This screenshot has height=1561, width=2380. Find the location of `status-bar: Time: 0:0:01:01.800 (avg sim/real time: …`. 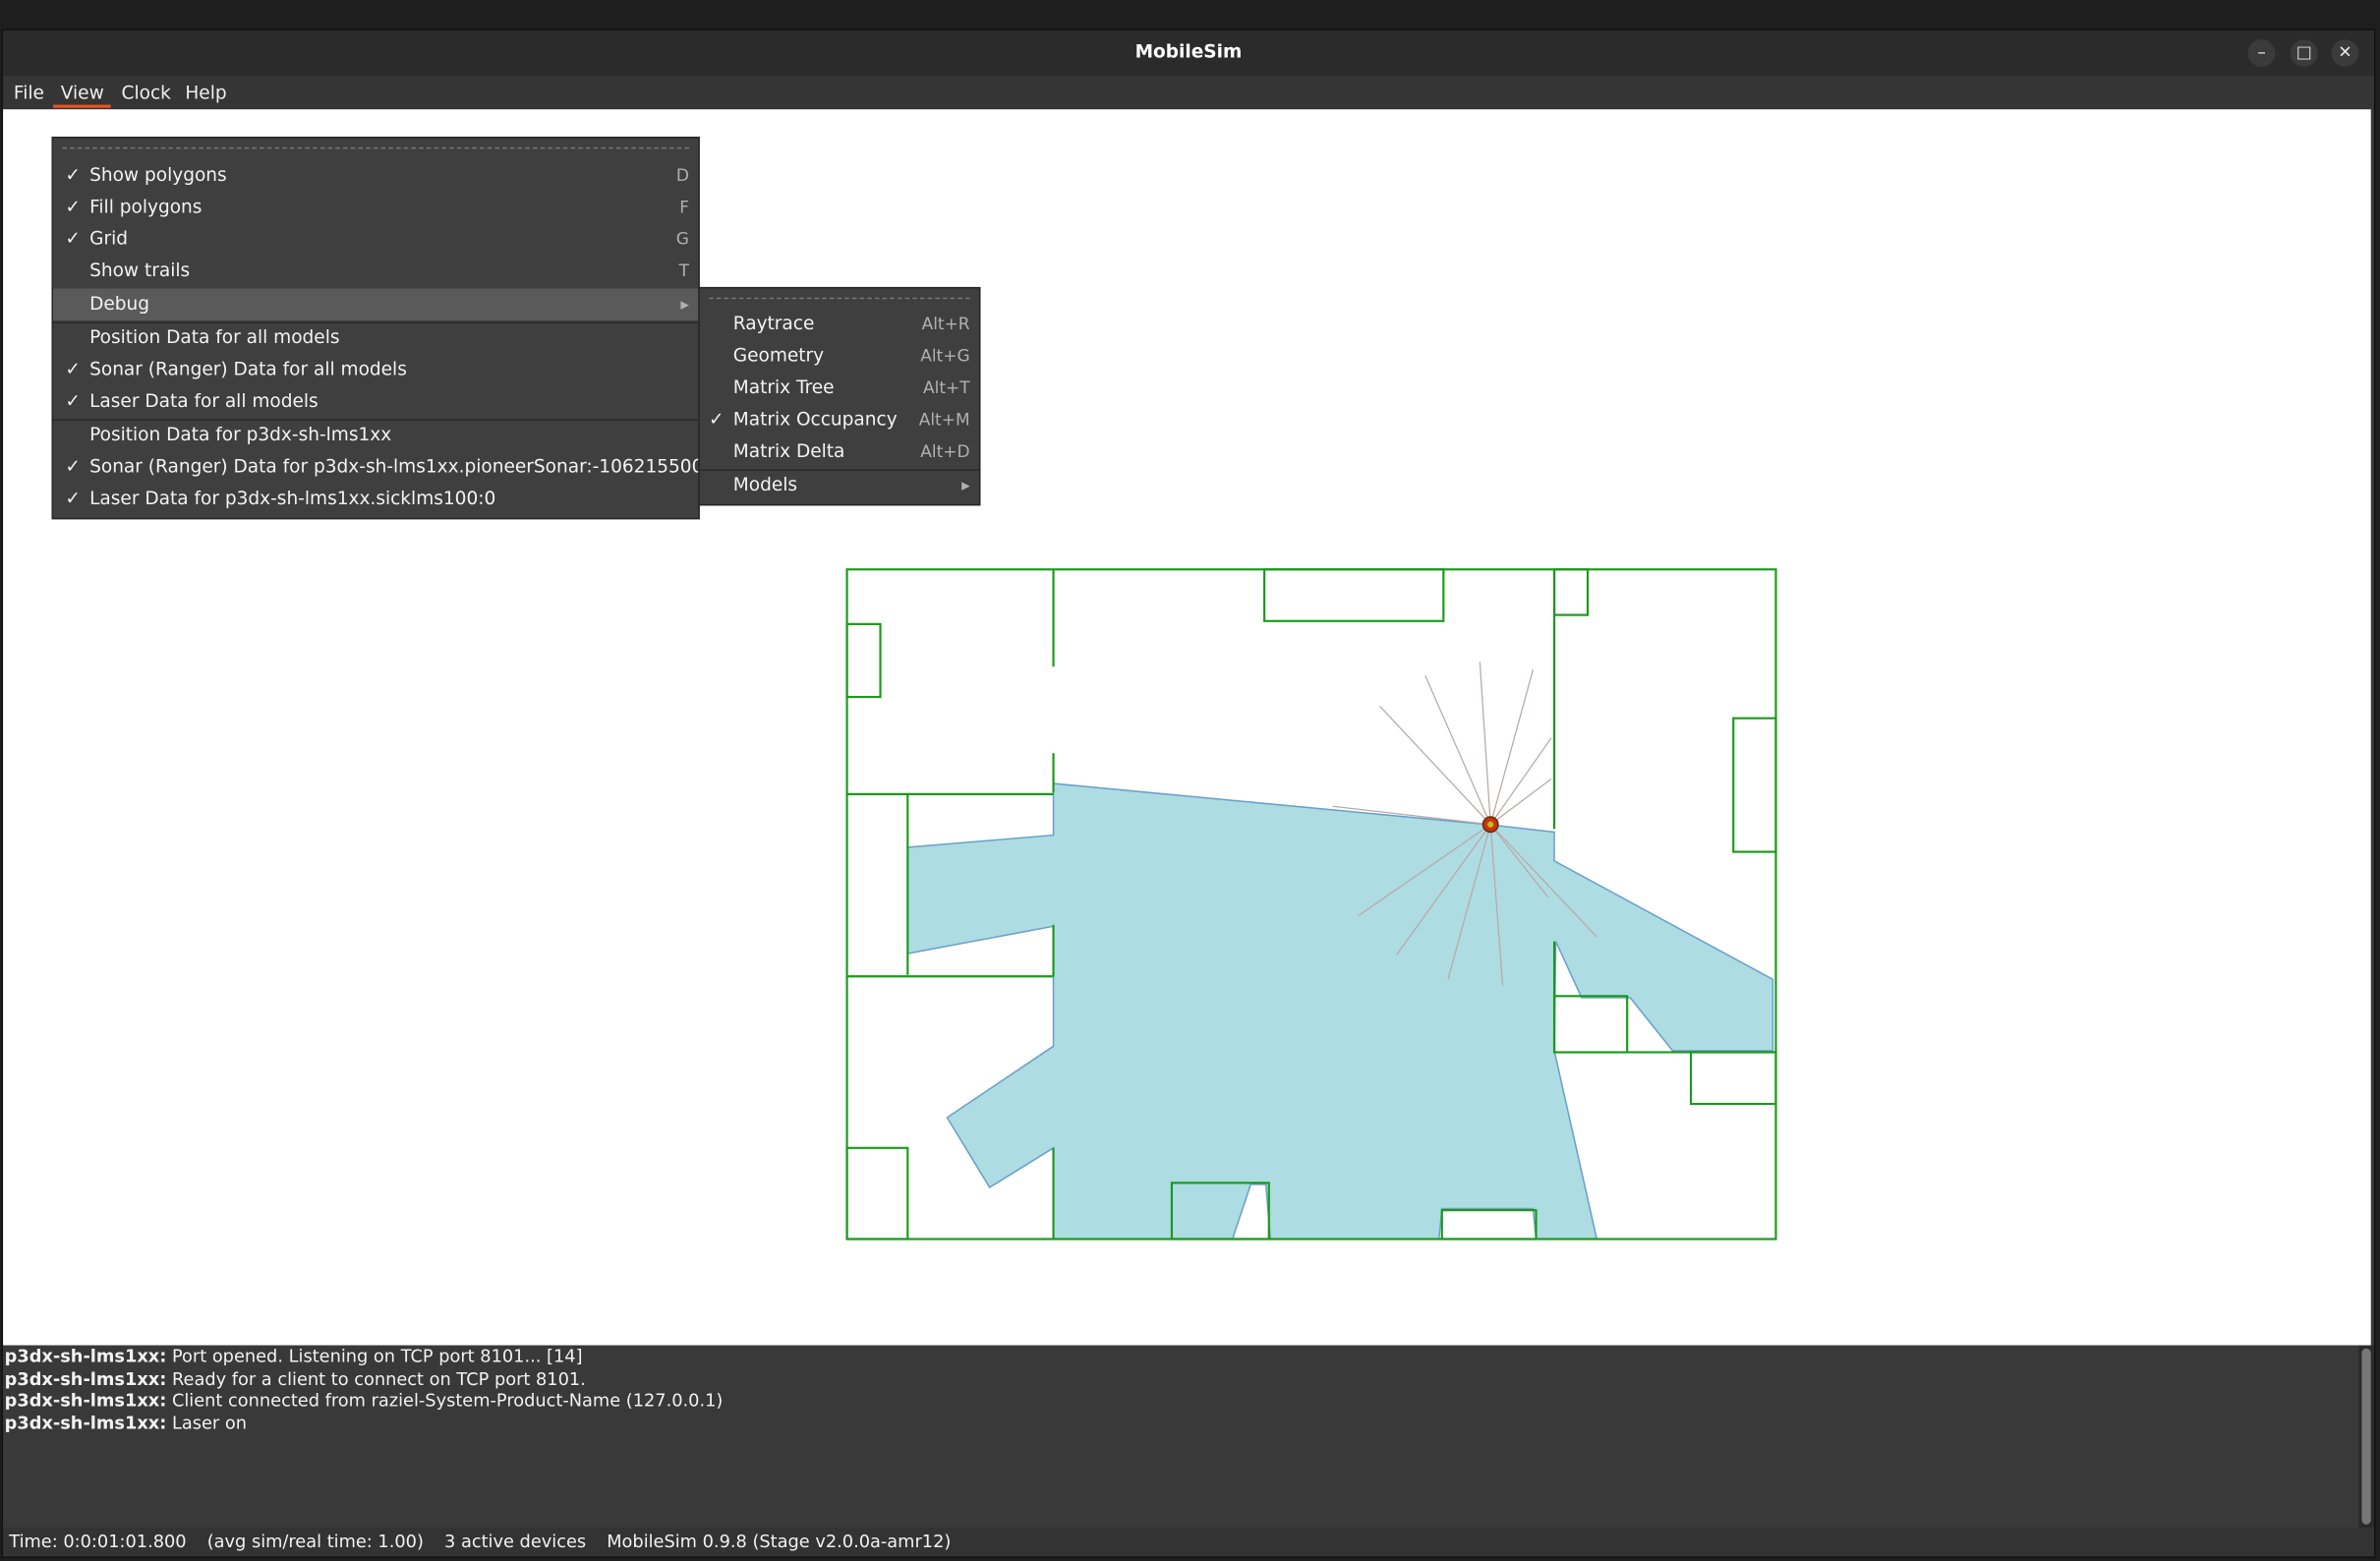

status-bar: Time: 0:0:01:01.800 (avg sim/real time: … is located at coordinates (1188, 1542).